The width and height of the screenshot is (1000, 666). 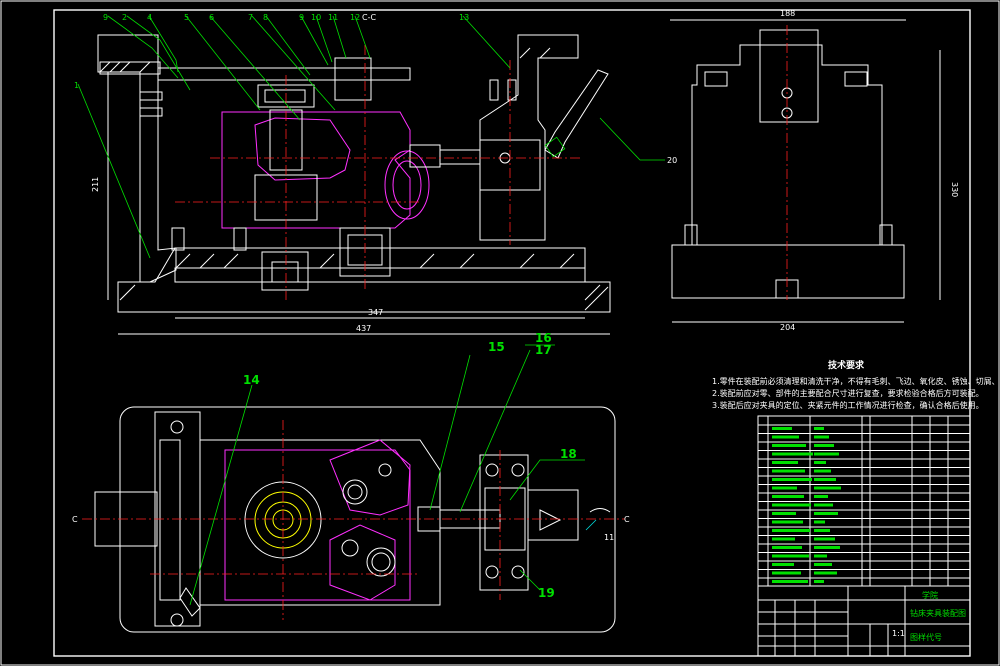 What do you see at coordinates (938, 613) in the screenshot?
I see `title-block-drawing-name: 钻床夹具装配图` at bounding box center [938, 613].